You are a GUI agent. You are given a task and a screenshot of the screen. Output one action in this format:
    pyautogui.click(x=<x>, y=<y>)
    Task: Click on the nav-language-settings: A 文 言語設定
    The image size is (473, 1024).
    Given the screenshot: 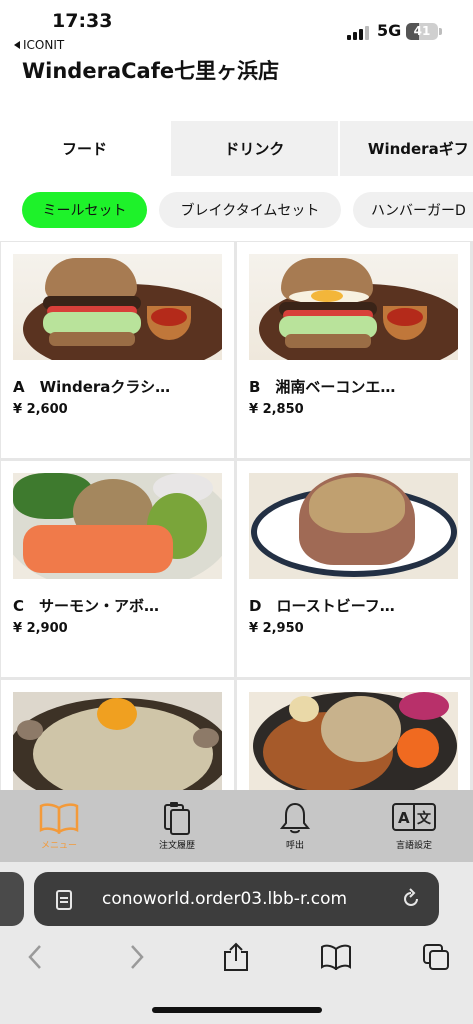 What is the action you would take?
    pyautogui.click(x=414, y=826)
    